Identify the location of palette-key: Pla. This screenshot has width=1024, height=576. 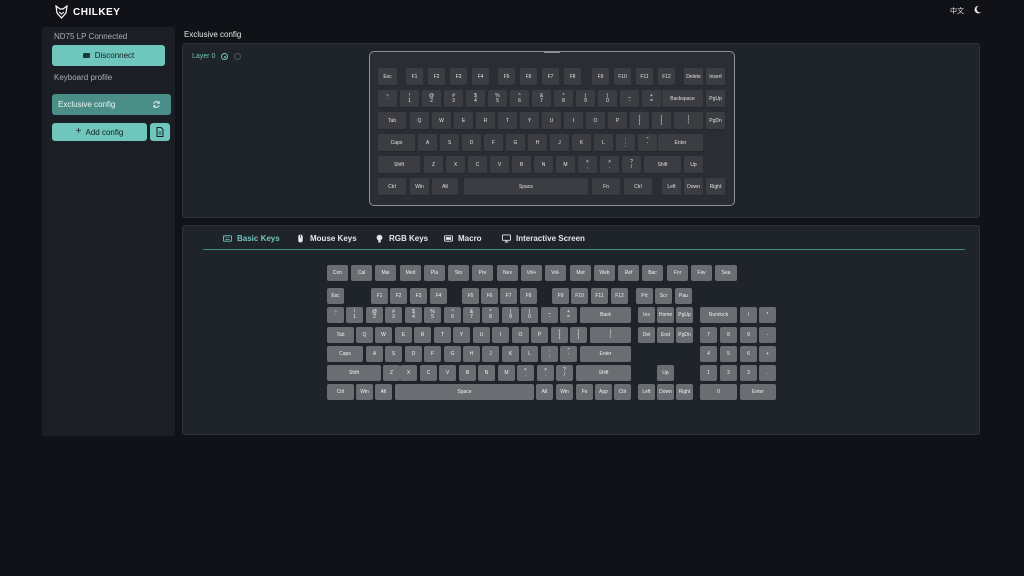
(434, 273).